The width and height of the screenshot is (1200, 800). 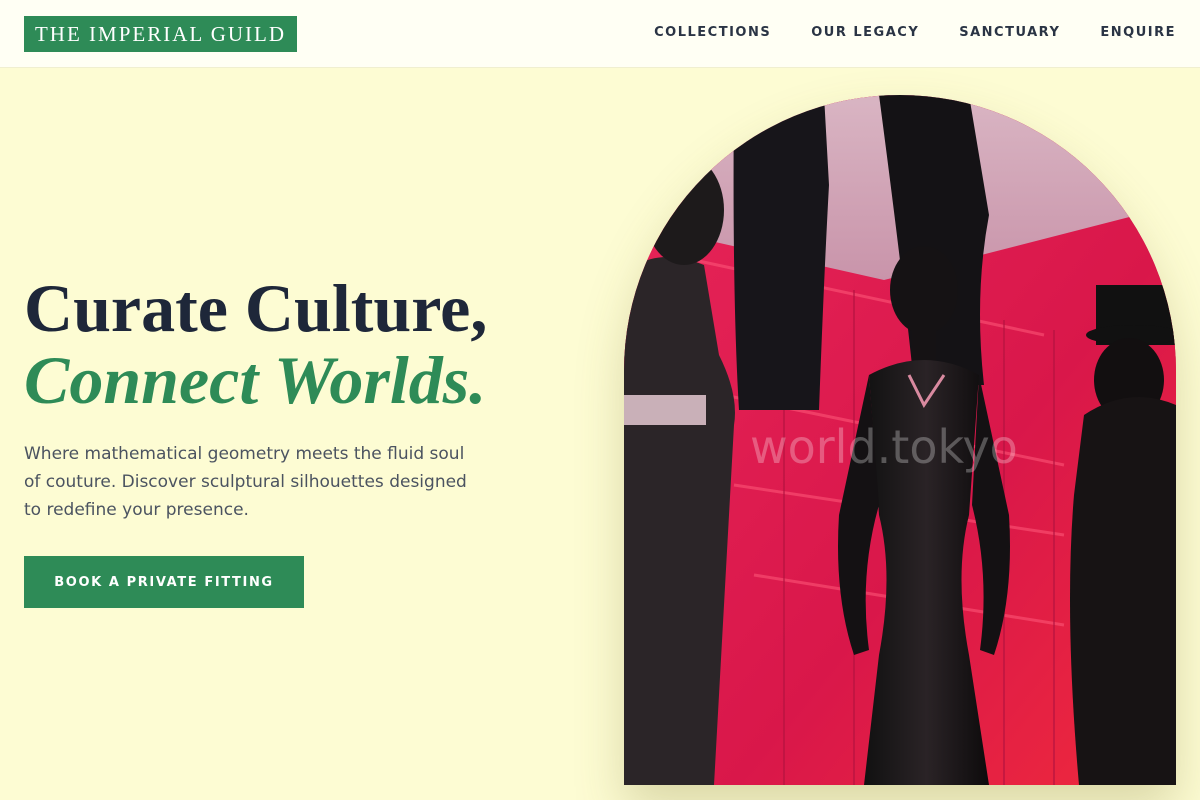 I want to click on site-logo: THE IMPERIAL GUILD, so click(x=160, y=34).